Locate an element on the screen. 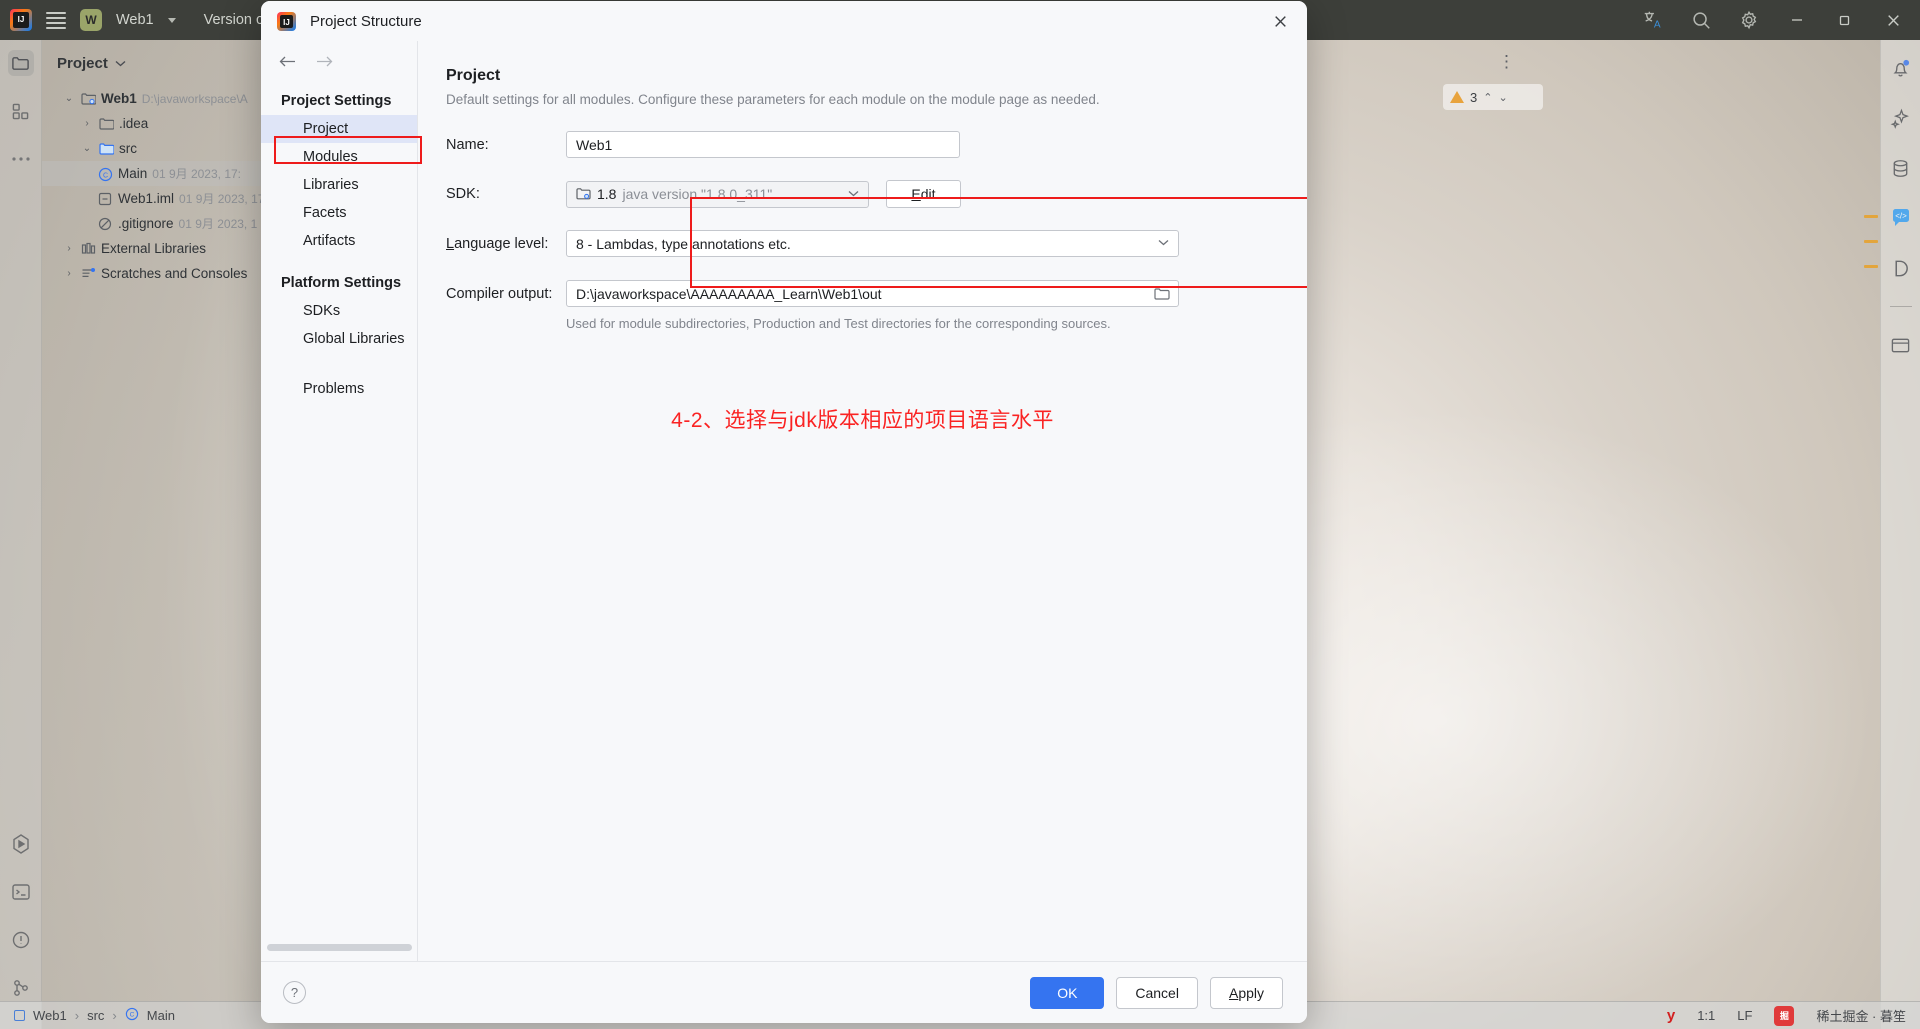 The image size is (1920, 1029). tree-label: Scratches and Consoles is located at coordinates (174, 273).